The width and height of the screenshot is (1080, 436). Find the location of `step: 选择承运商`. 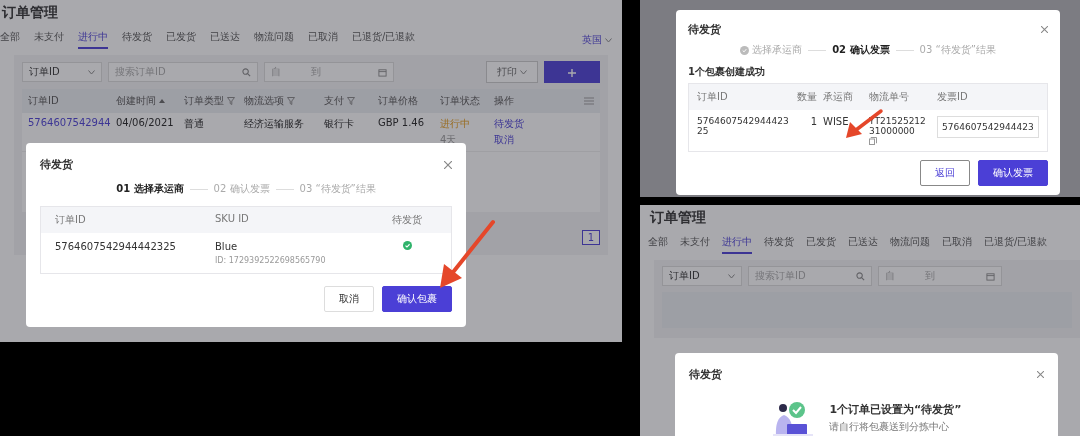

step: 选择承运商 is located at coordinates (771, 50).